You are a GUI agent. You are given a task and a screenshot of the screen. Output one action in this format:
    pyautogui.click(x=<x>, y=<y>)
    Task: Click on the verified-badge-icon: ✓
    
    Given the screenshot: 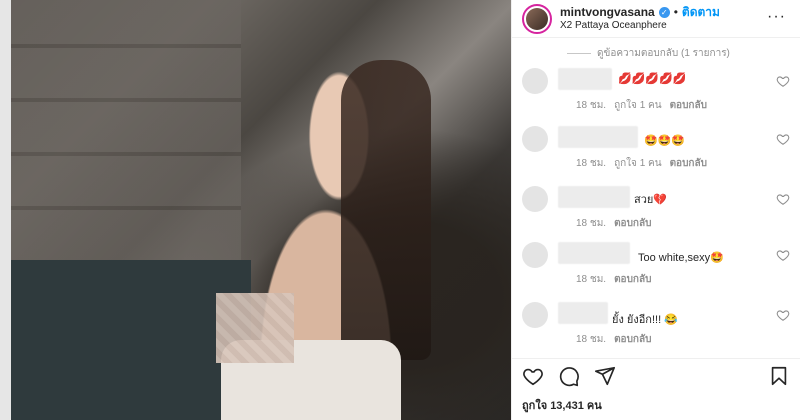 What is the action you would take?
    pyautogui.click(x=664, y=13)
    